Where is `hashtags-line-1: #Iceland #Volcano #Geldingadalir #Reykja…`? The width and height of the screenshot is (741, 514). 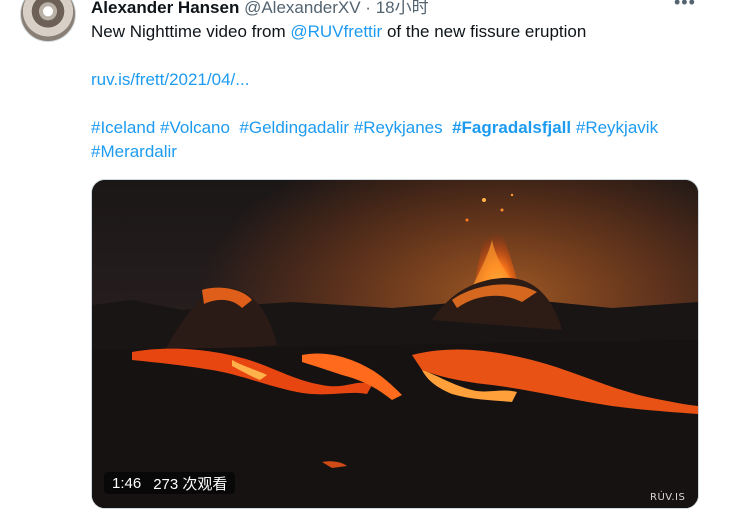
hashtags-line-1: #Iceland #Volcano #Geldingadalir #Reykja… is located at coordinates (374, 128).